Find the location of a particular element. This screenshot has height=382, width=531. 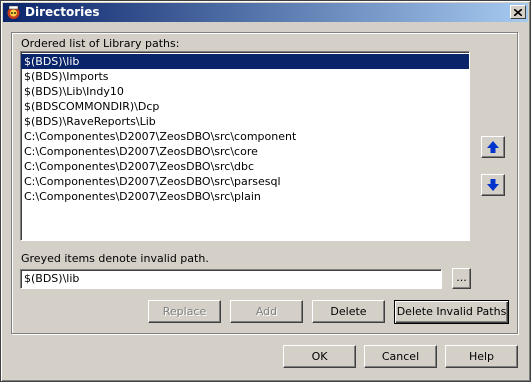

ok-button-label: OK is located at coordinates (319, 356).